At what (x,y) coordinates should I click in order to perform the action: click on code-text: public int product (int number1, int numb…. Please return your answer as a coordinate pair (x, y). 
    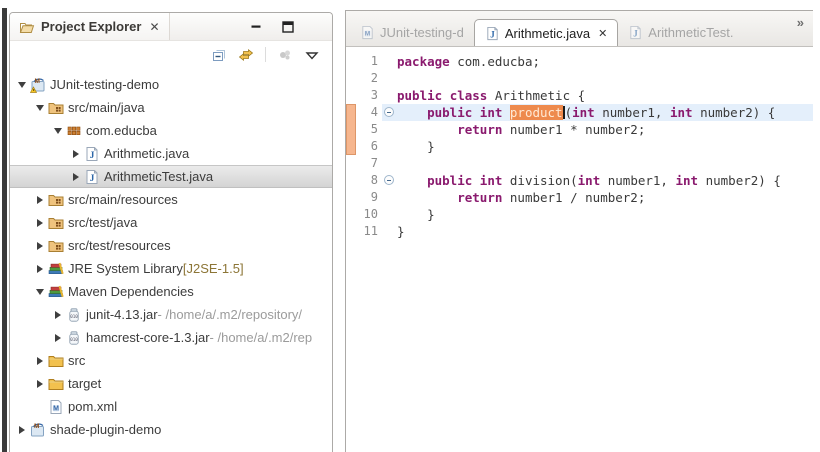
    Looking at the image, I should click on (605, 112).